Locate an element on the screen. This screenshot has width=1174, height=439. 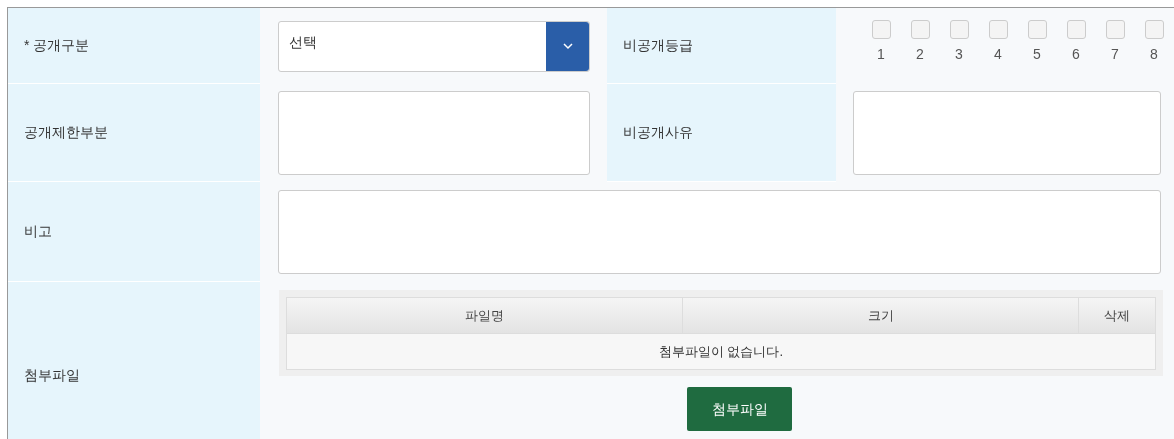
checkbox-label: 4 is located at coordinates (998, 54).